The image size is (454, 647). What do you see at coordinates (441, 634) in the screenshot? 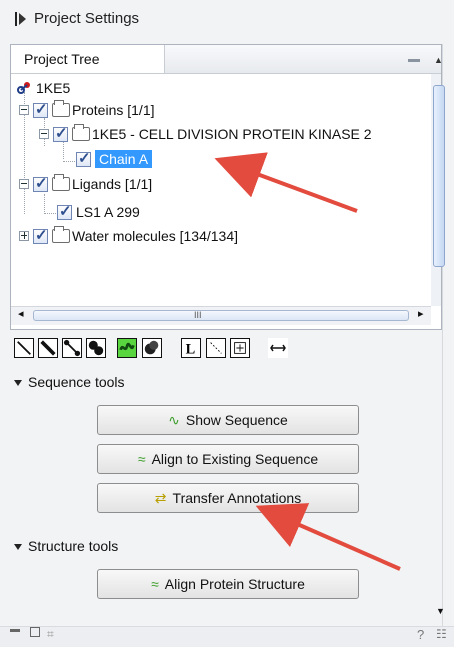
I see `options-icon: ☷` at bounding box center [441, 634].